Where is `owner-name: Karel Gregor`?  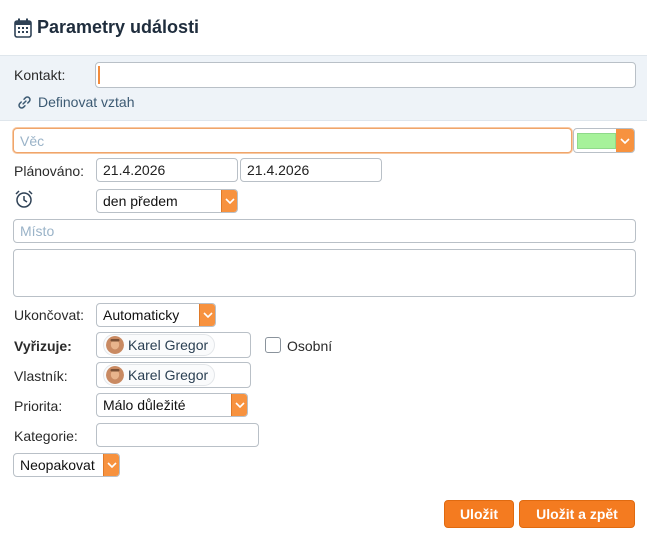
owner-name: Karel Gregor is located at coordinates (168, 375).